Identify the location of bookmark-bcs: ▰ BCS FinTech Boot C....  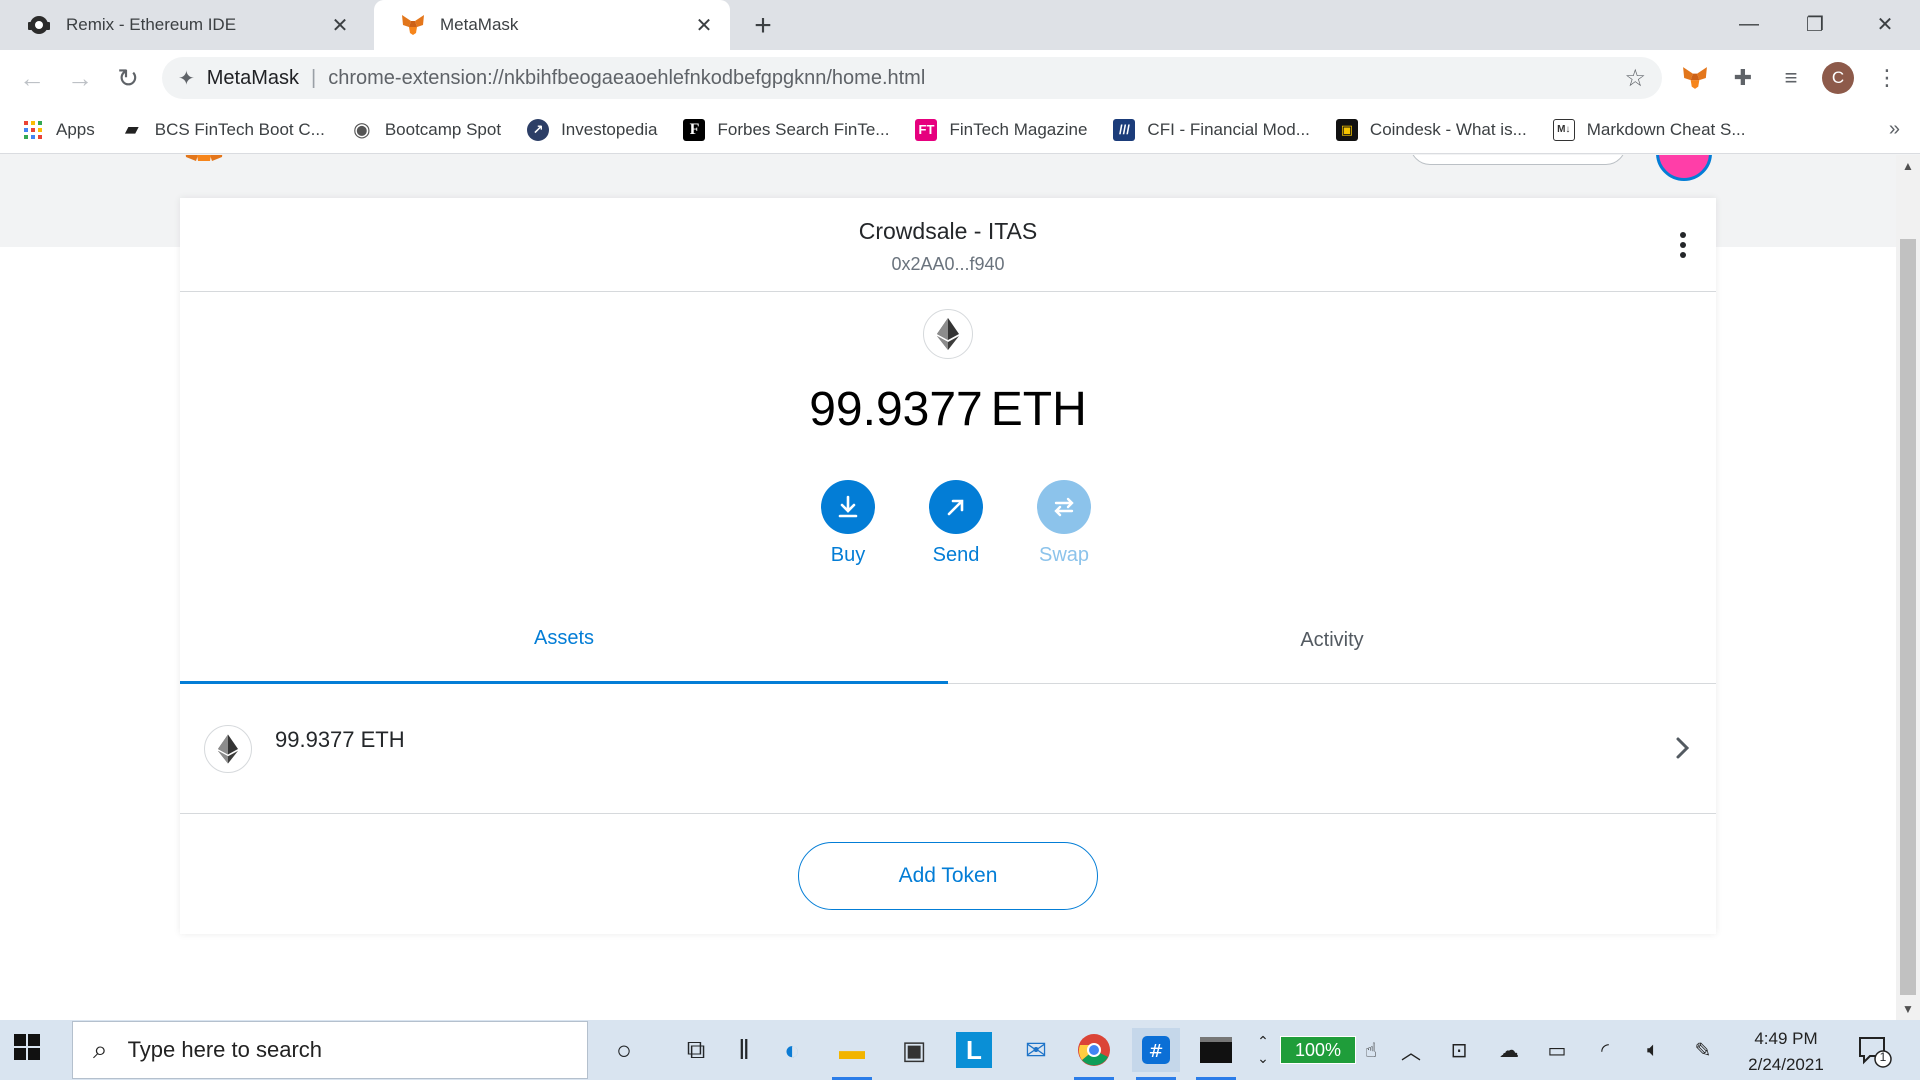
(223, 130).